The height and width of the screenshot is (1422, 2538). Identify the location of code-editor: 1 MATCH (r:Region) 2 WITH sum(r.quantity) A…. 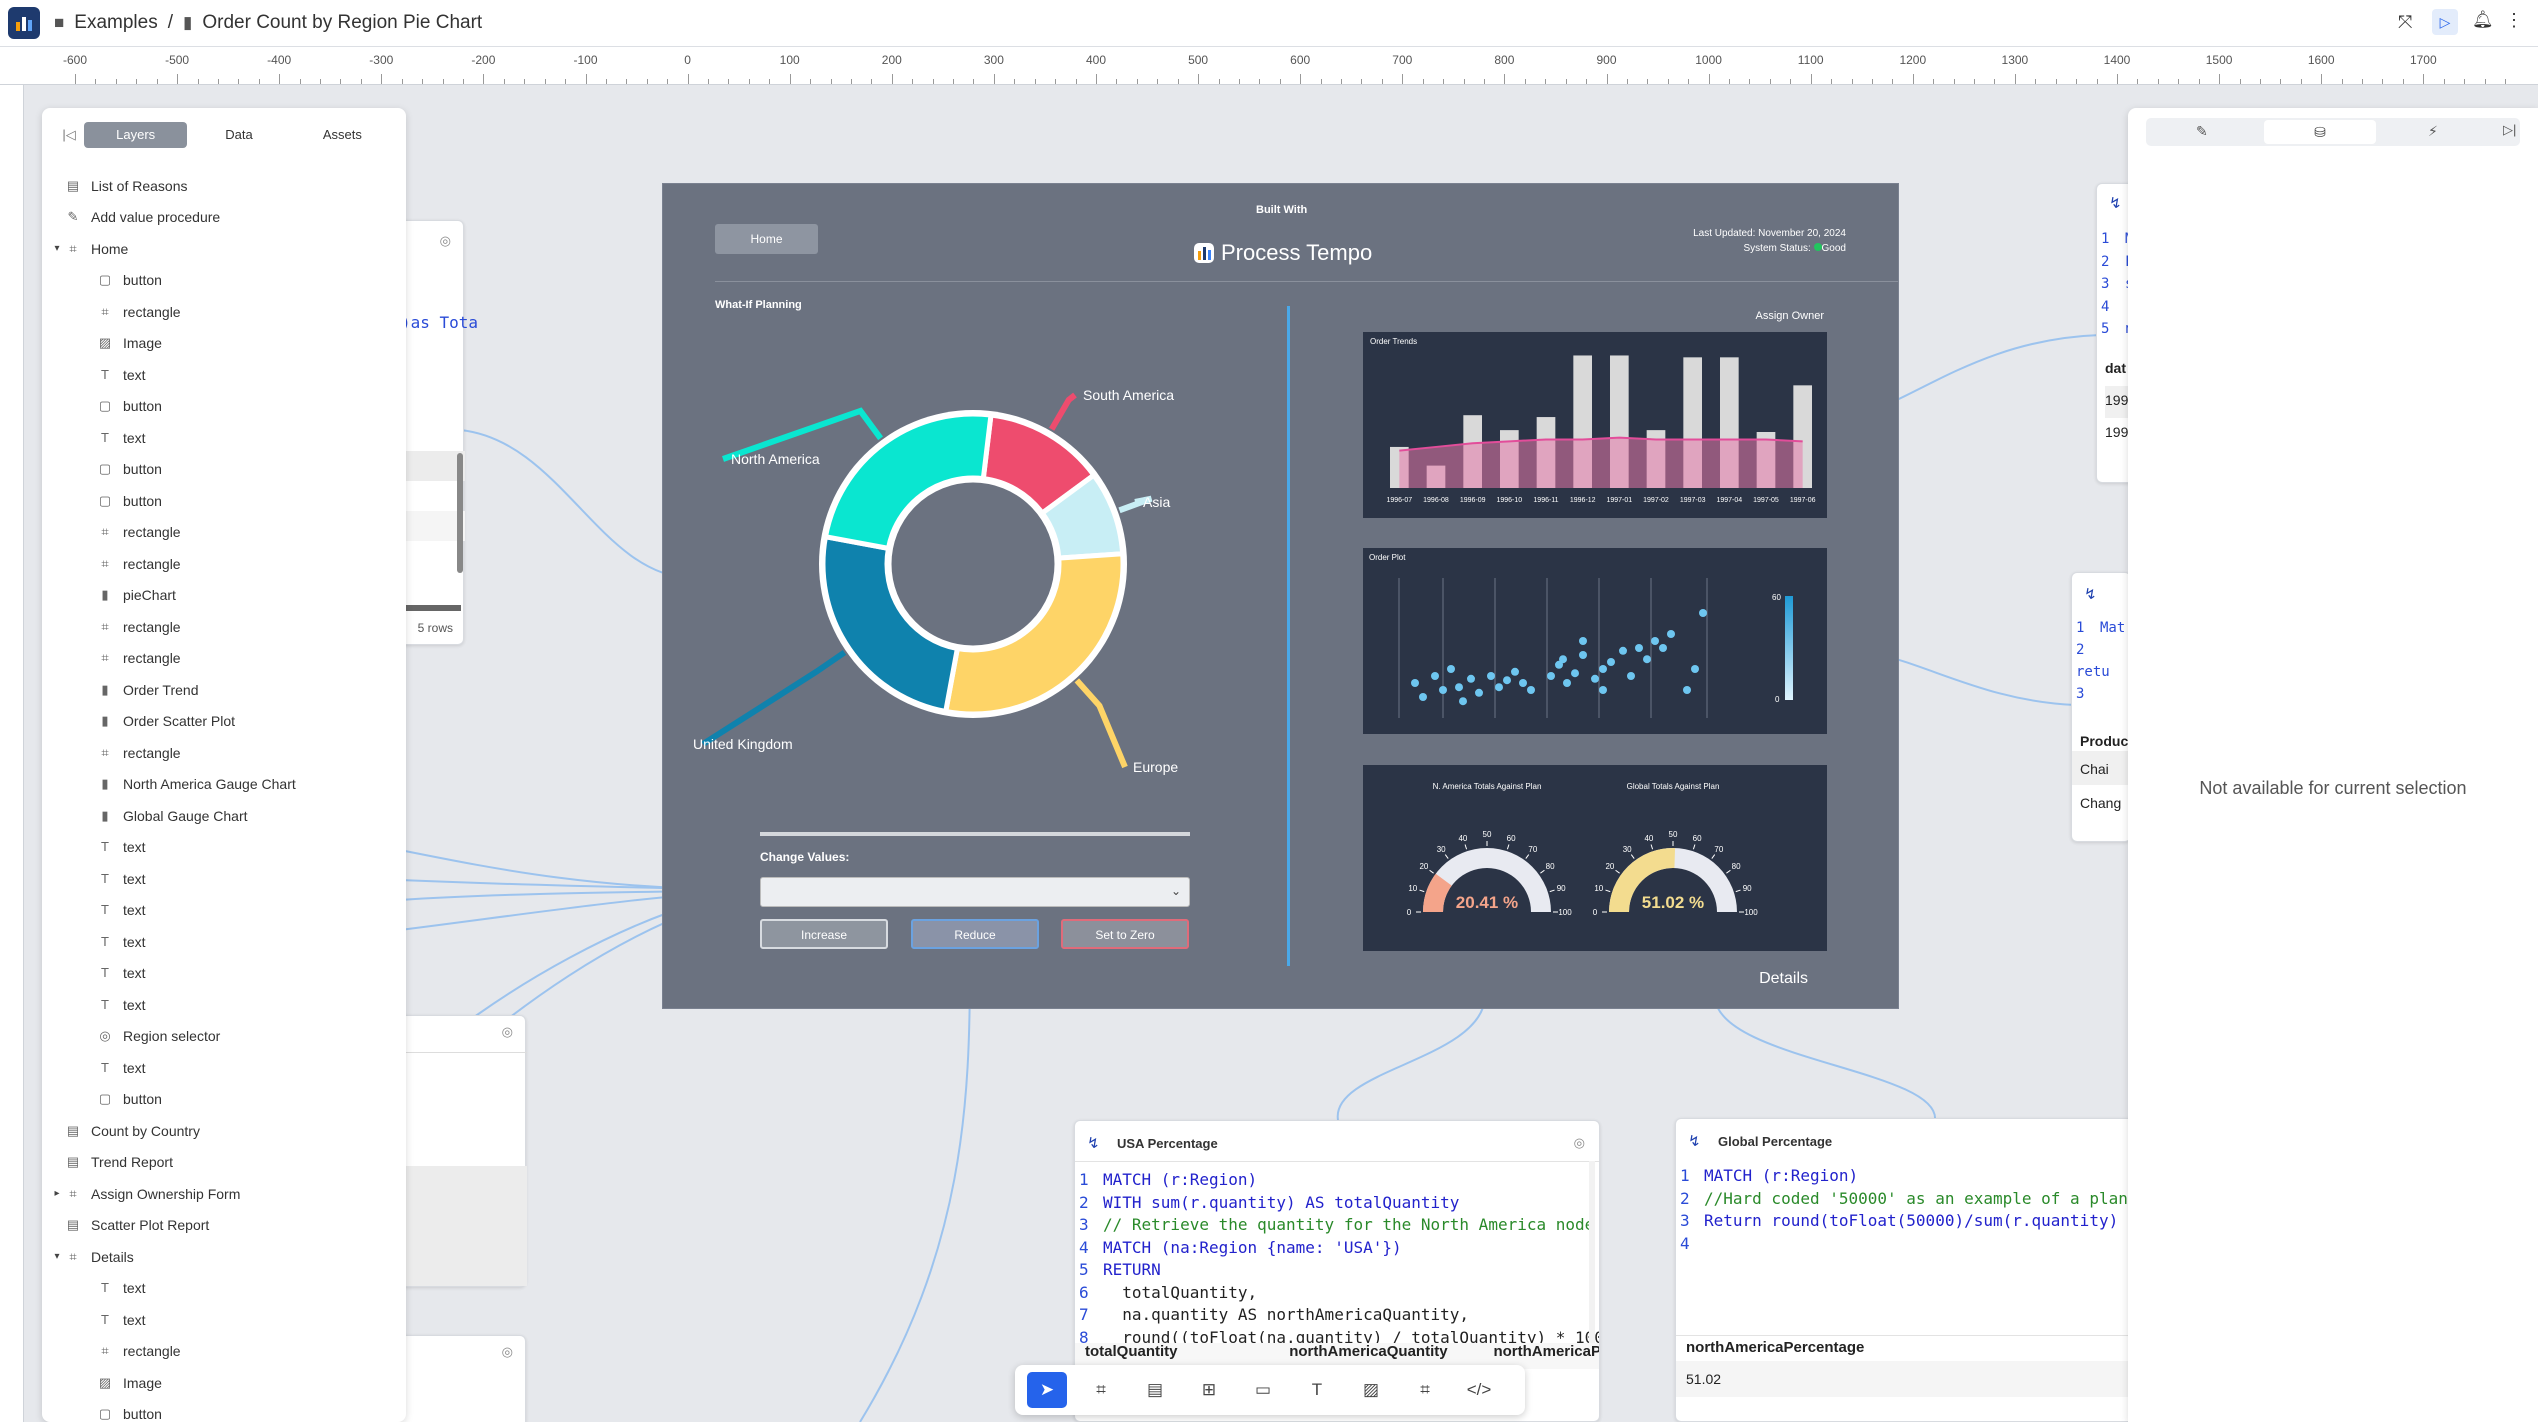
(1339, 1259).